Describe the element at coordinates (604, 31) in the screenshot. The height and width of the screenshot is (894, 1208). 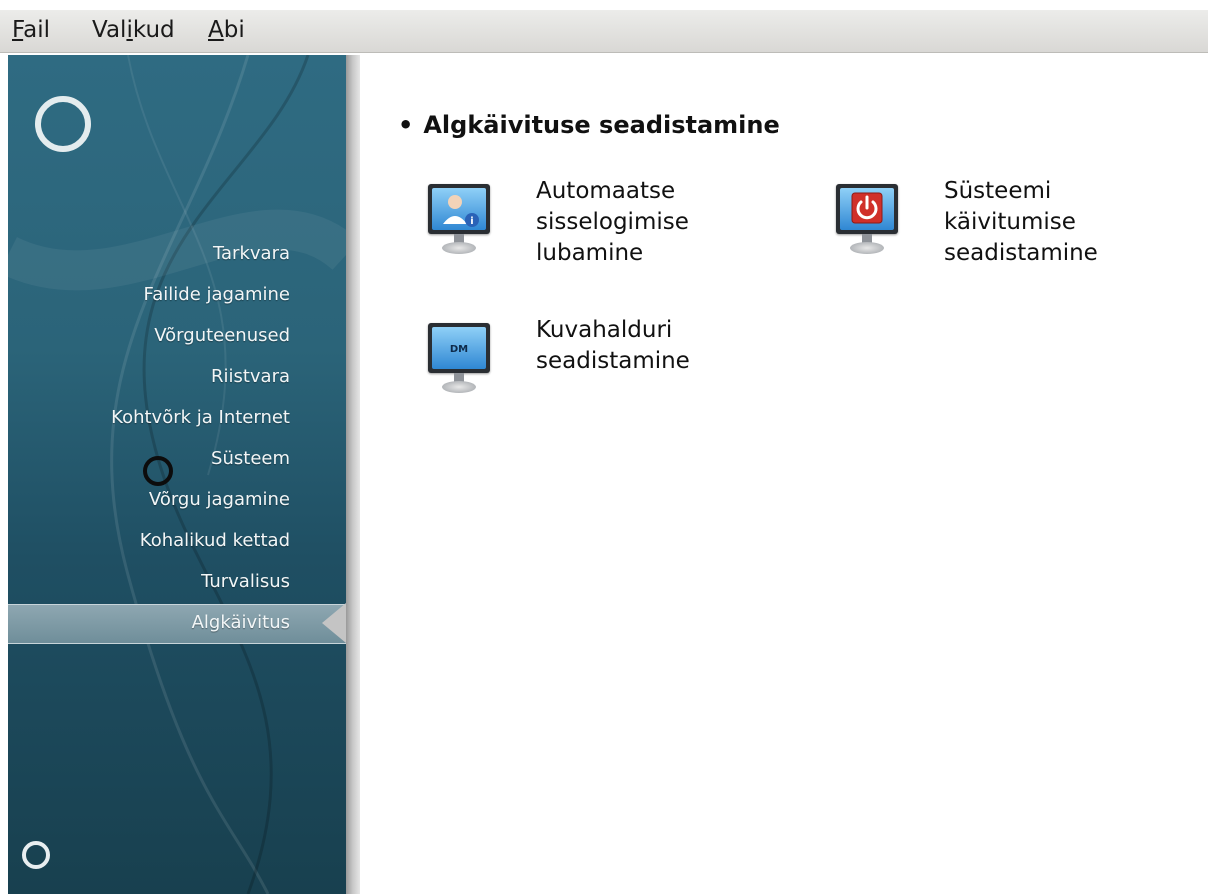
I see `menu-bar: Fail Valikud Abi` at that location.